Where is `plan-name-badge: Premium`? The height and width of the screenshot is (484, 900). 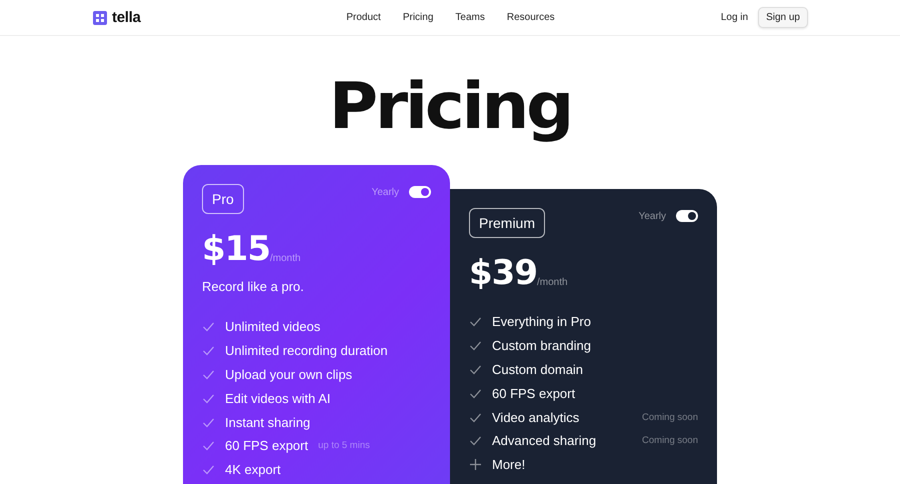 plan-name-badge: Premium is located at coordinates (507, 223).